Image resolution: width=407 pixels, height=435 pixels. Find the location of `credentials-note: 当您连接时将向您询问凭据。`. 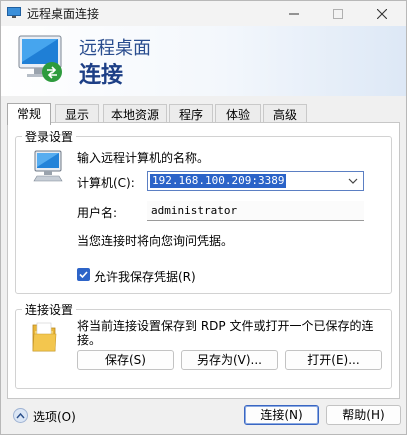

credentials-note: 当您连接时将向您询问凭据。 is located at coordinates (155, 241).